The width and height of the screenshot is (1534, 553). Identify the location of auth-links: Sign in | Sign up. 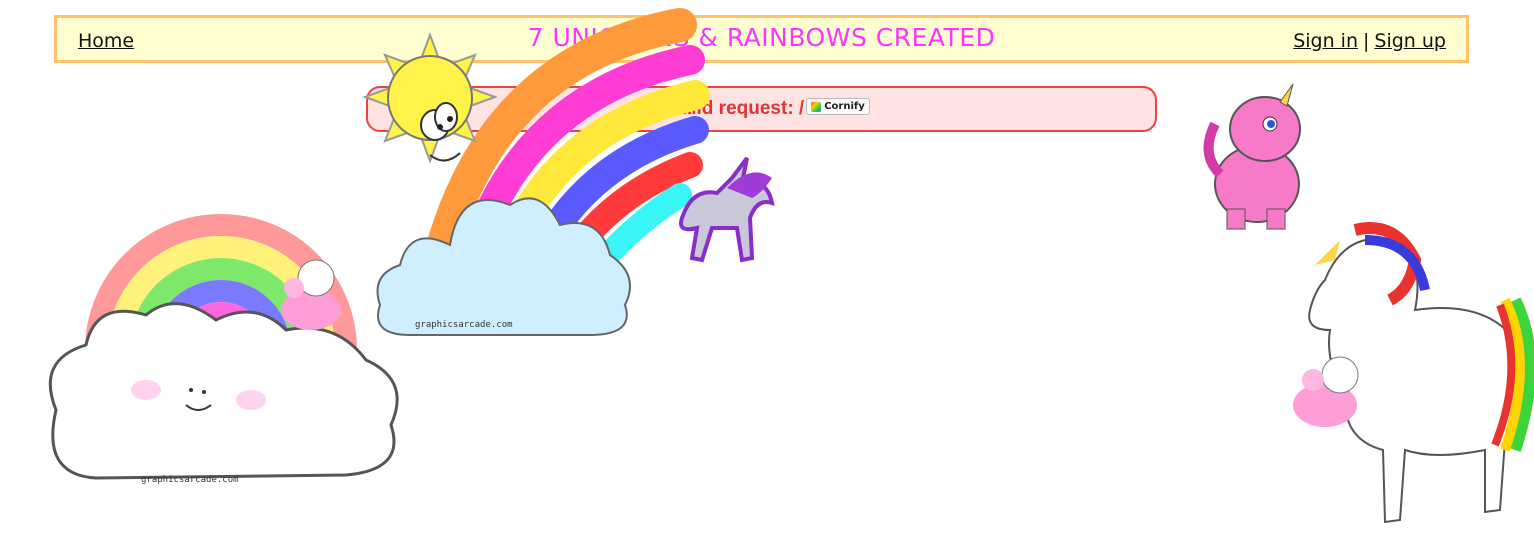
(1369, 41).